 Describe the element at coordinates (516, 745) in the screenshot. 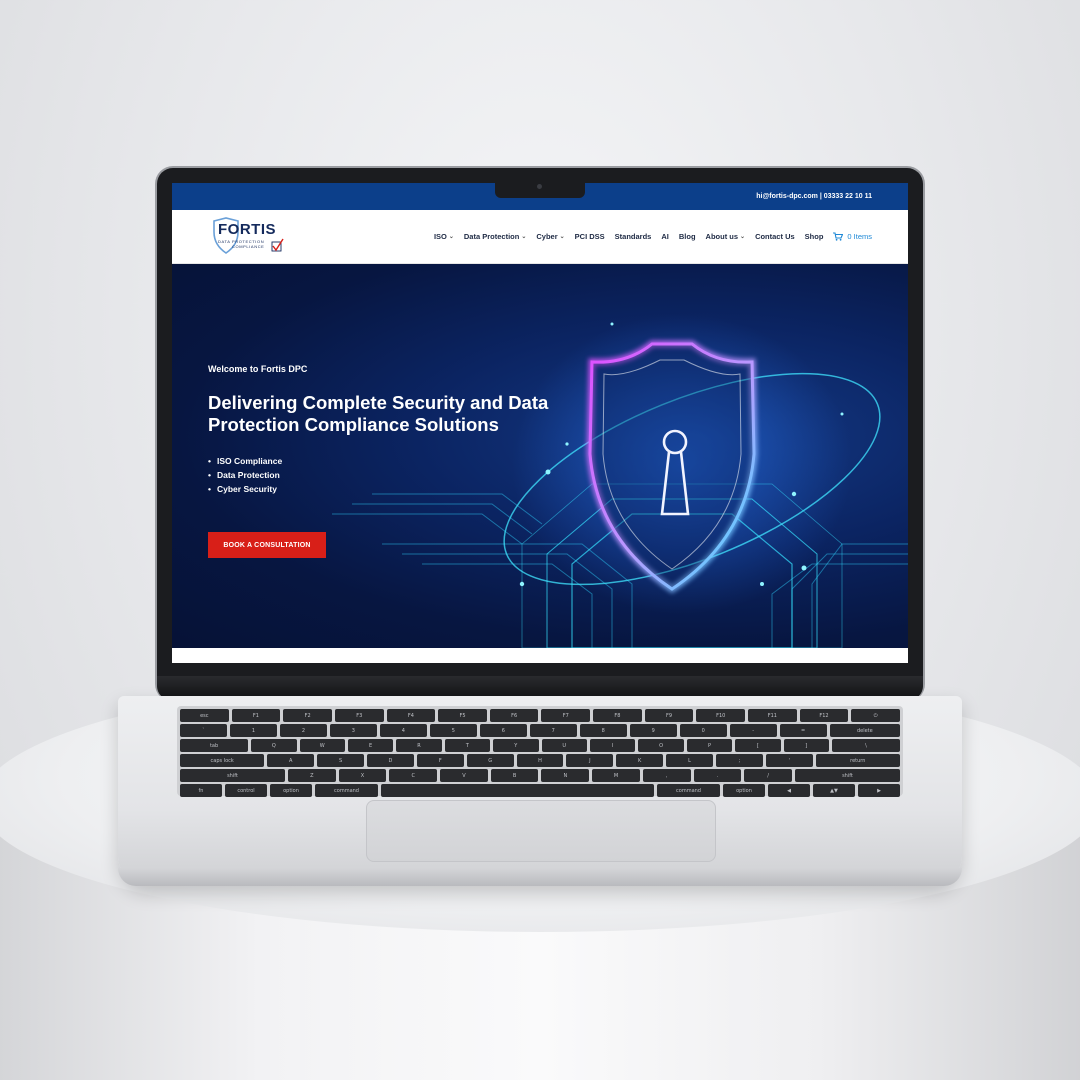

I see `keyboard-key: Y` at that location.